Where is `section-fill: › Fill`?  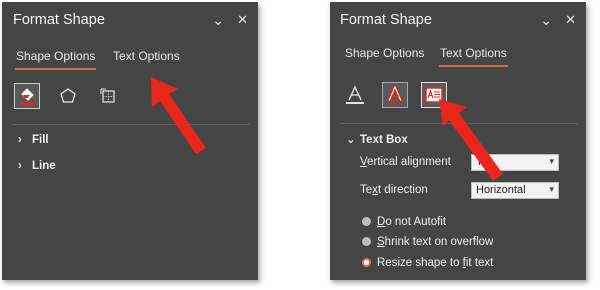
section-fill: › Fill is located at coordinates (33, 140).